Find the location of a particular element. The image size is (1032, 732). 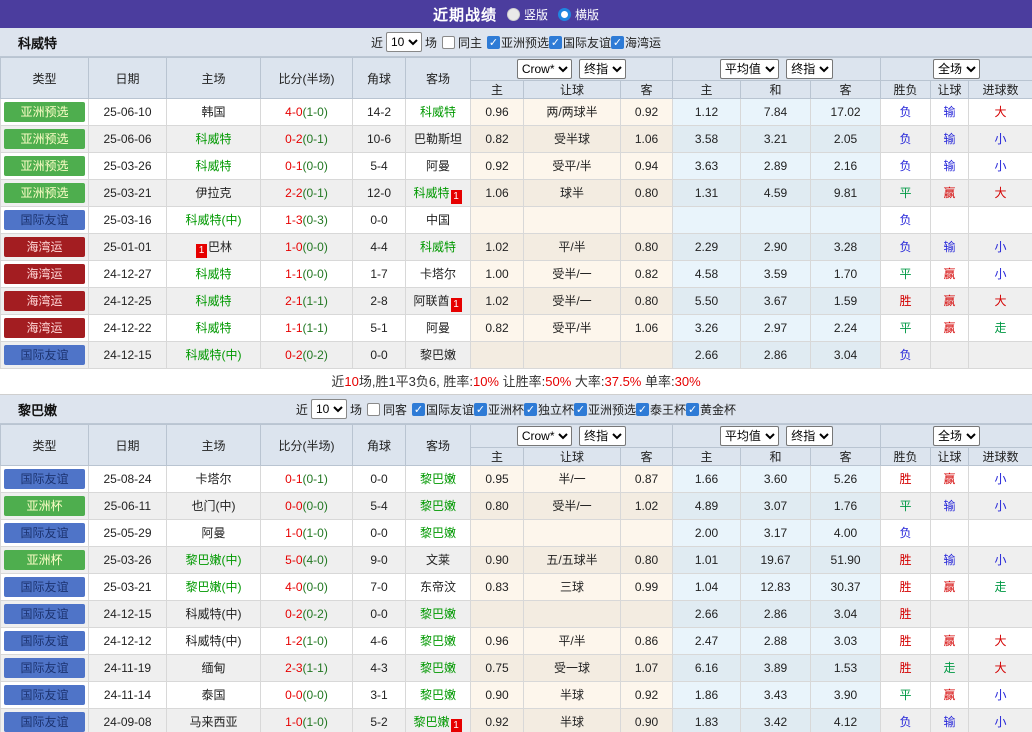

team-name-link: 伊拉克 is located at coordinates (213, 193).